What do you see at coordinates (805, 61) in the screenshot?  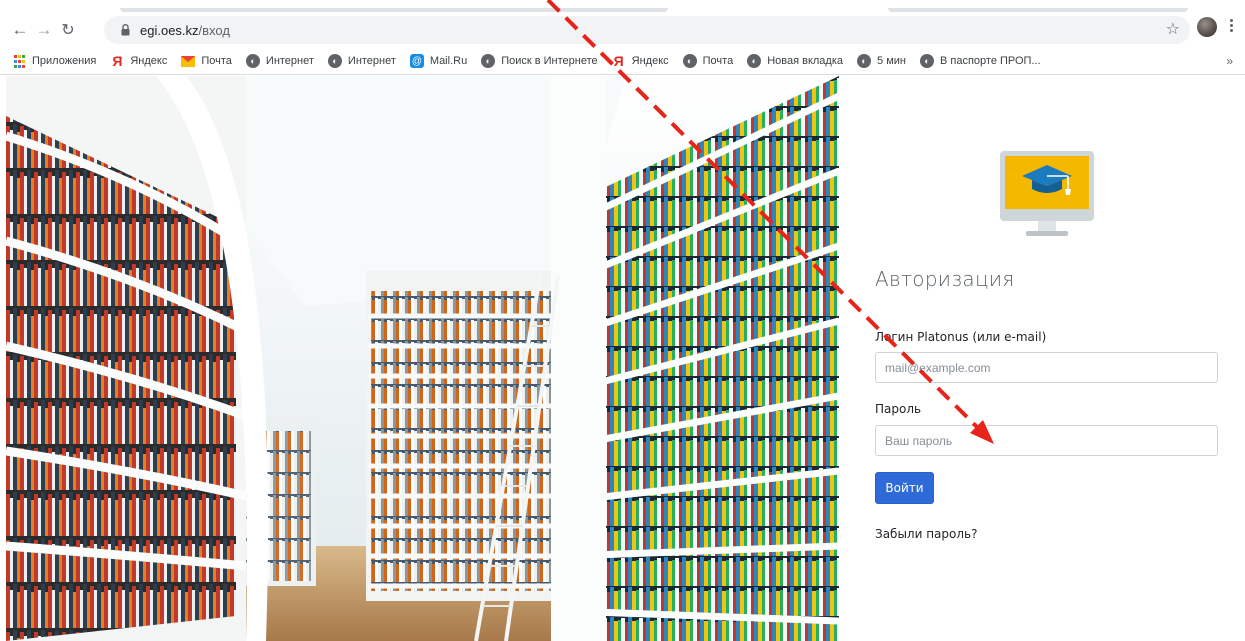 I see `bookmark-label: Новая вкладка` at bounding box center [805, 61].